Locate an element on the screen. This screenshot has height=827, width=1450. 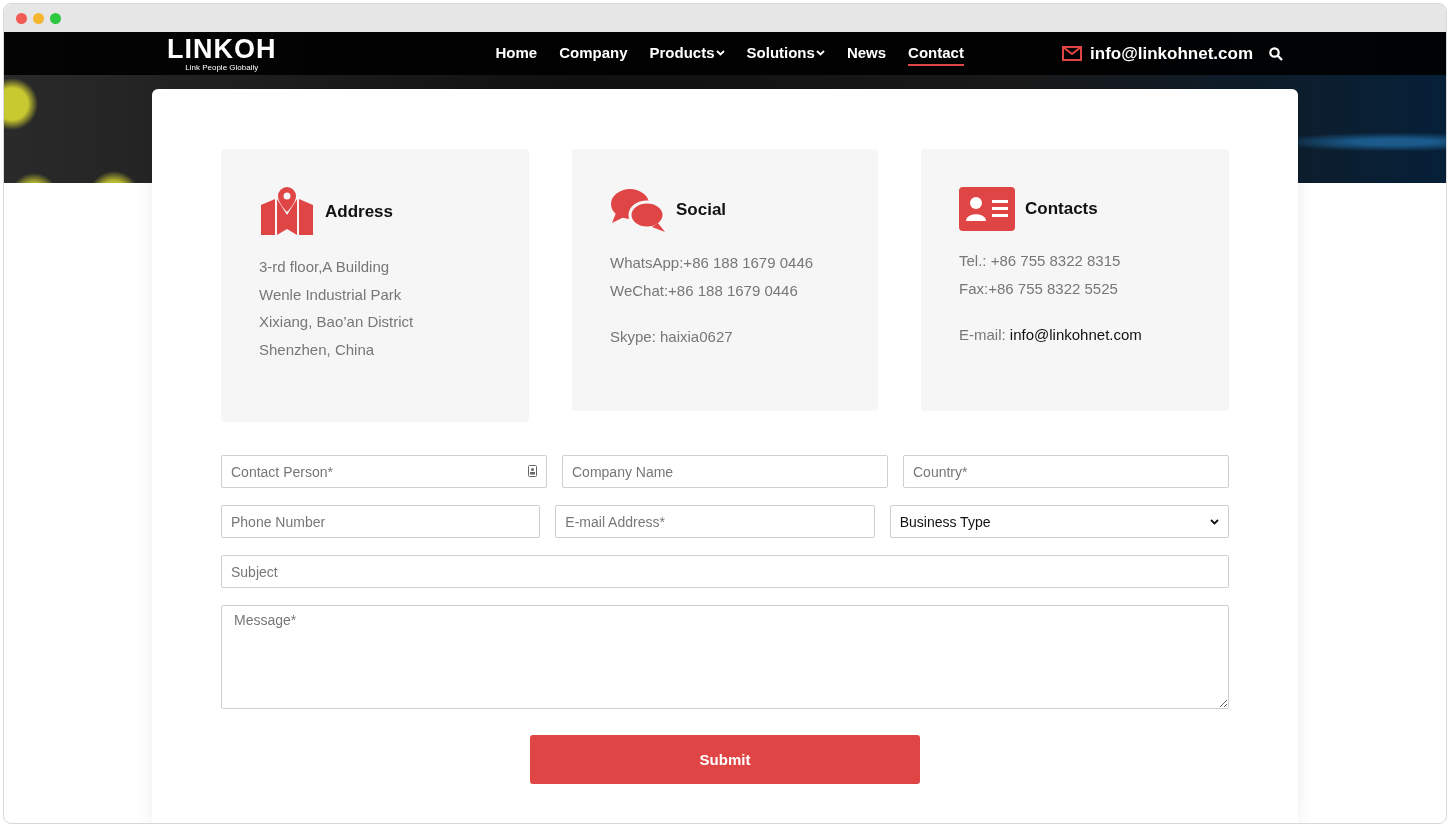
nav-link: Contact is located at coordinates (936, 53).